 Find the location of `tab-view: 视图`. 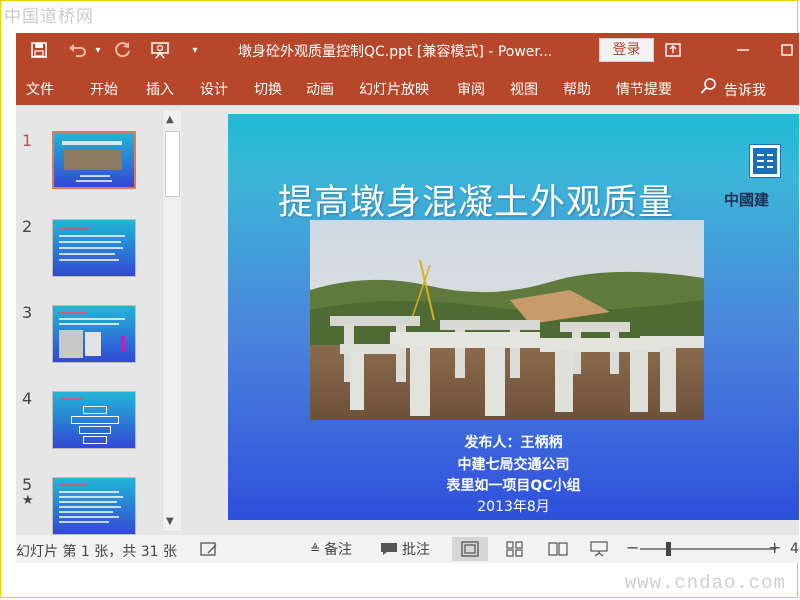

tab-view: 视图 is located at coordinates (524, 89).